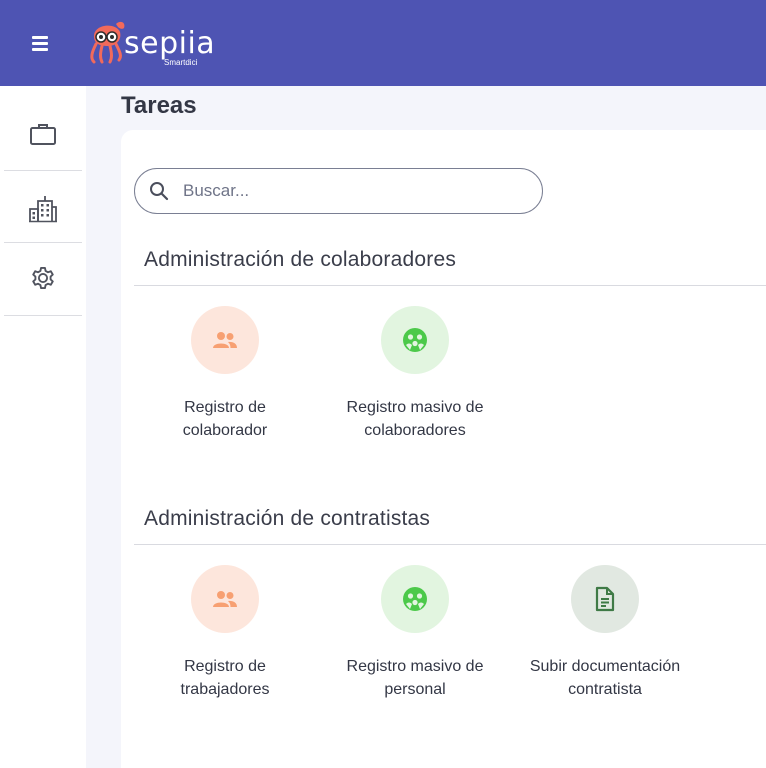 The image size is (766, 768). I want to click on top-app-bar: sepiia Smartdici, so click(383, 43).